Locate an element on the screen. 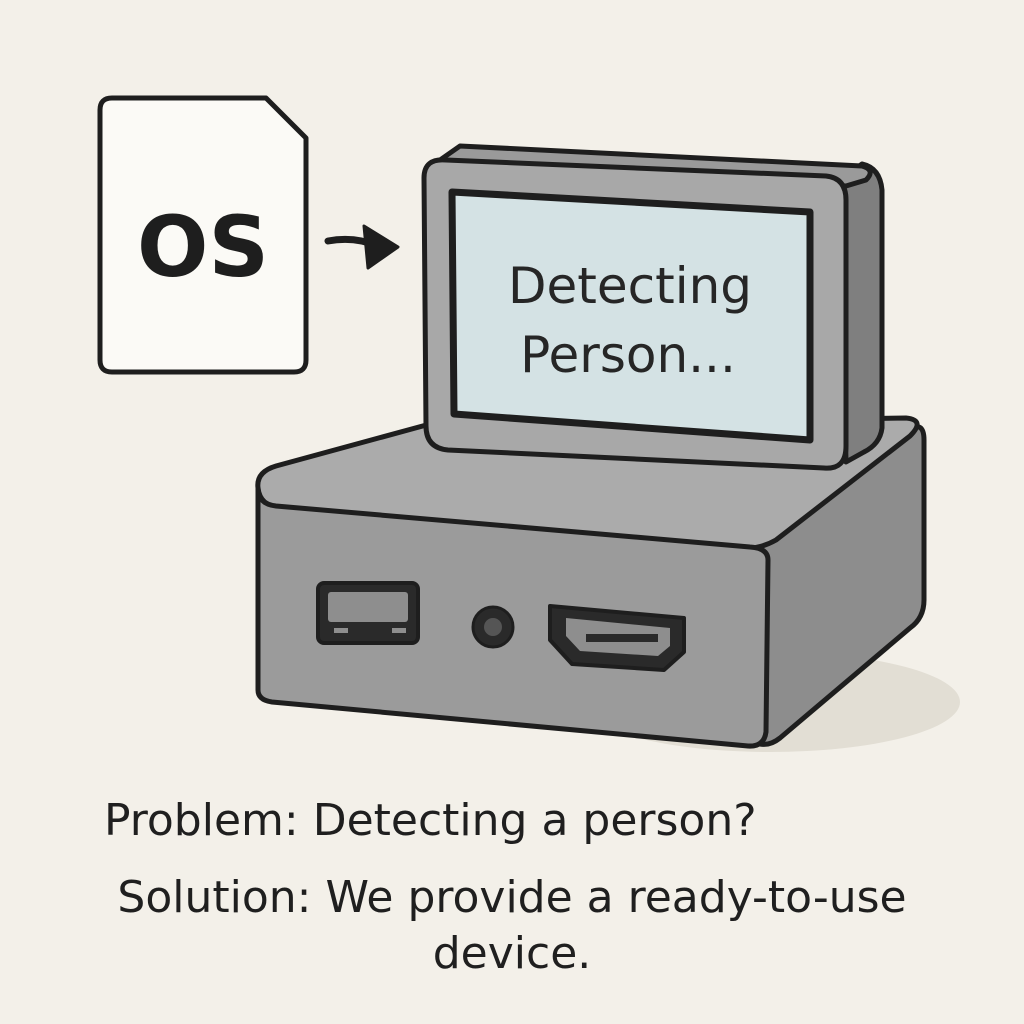  os-card: OS is located at coordinates (203, 235).